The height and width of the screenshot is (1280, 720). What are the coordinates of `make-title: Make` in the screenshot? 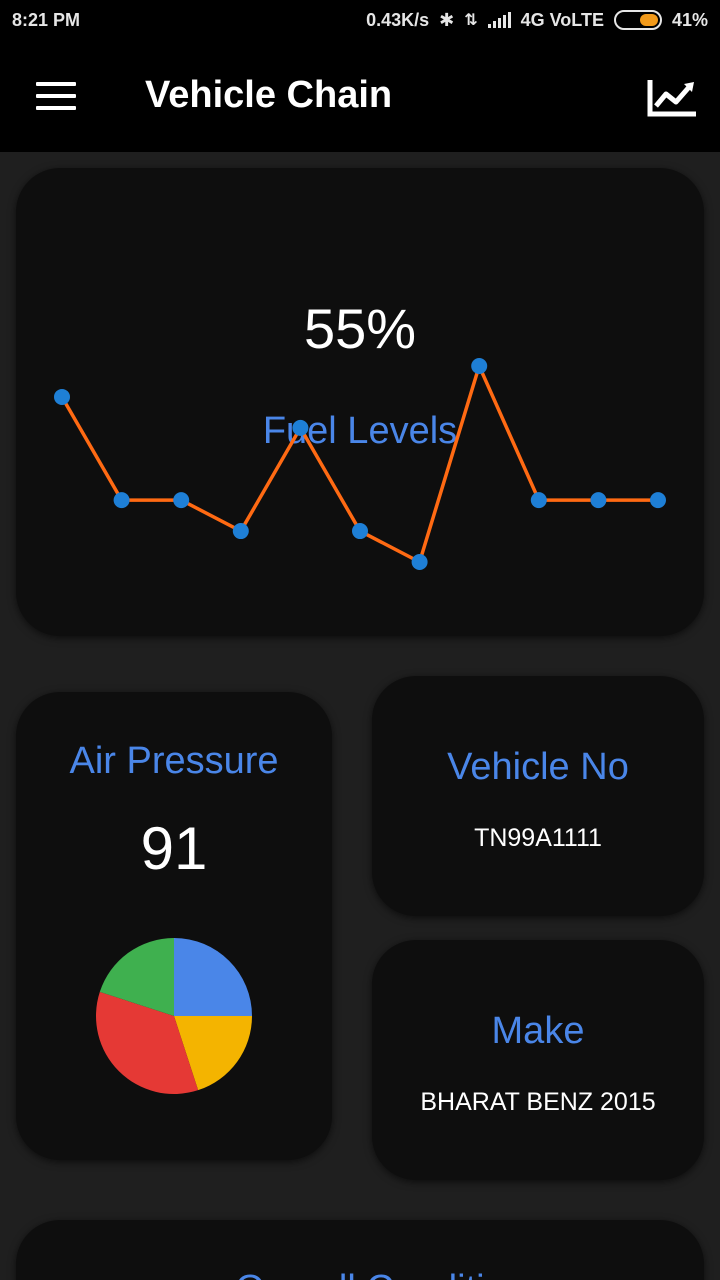 It's located at (538, 1031).